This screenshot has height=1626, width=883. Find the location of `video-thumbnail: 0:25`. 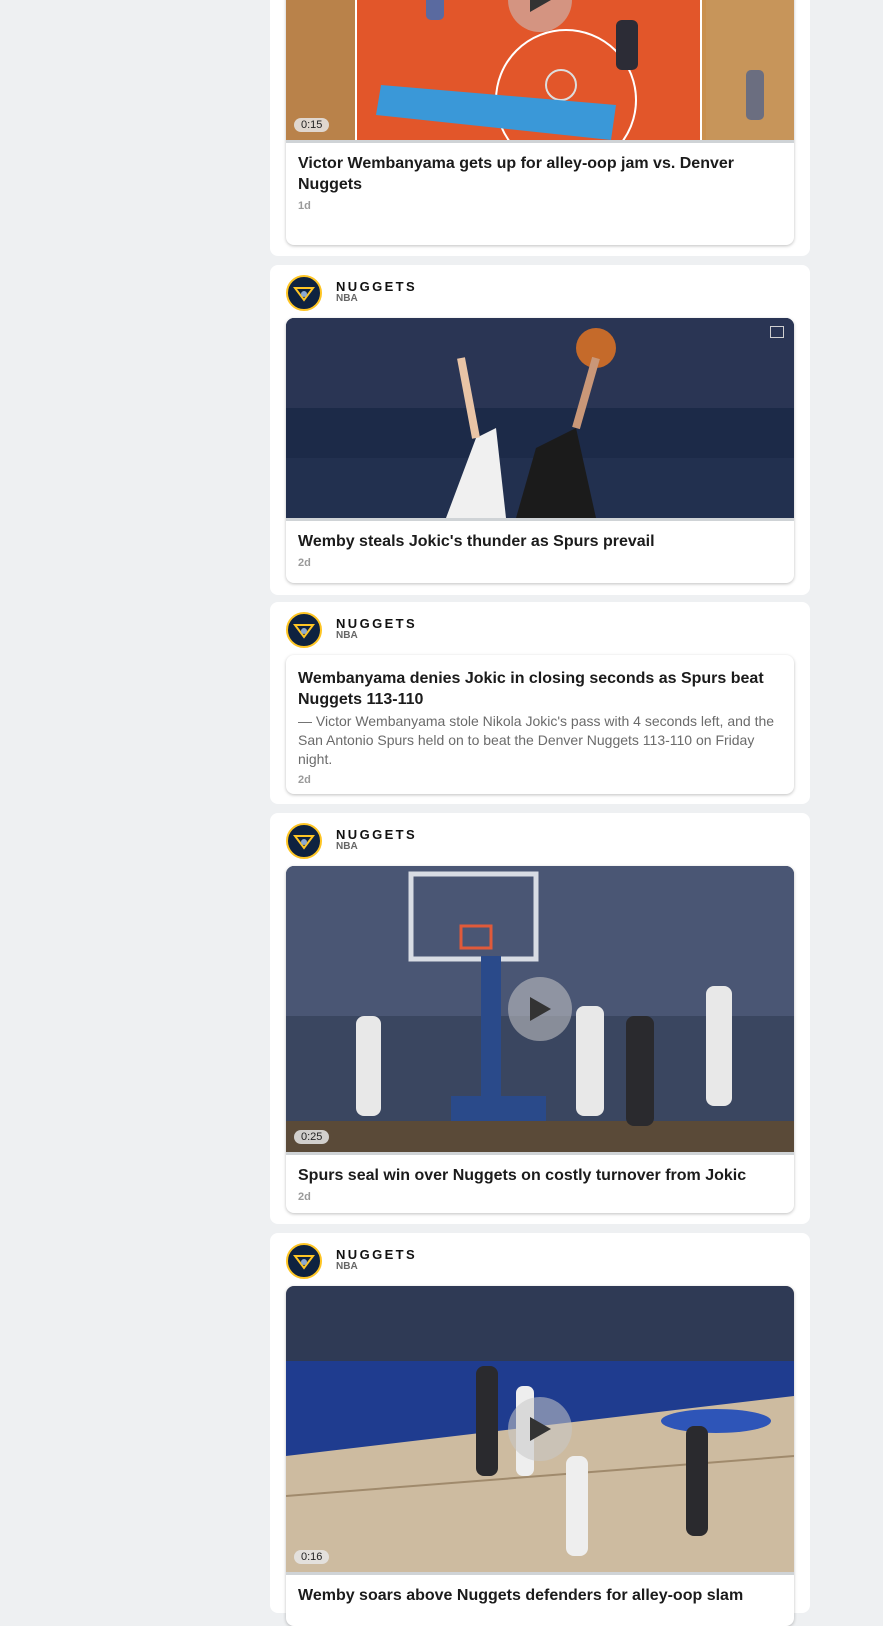

video-thumbnail: 0:25 is located at coordinates (540, 1010).